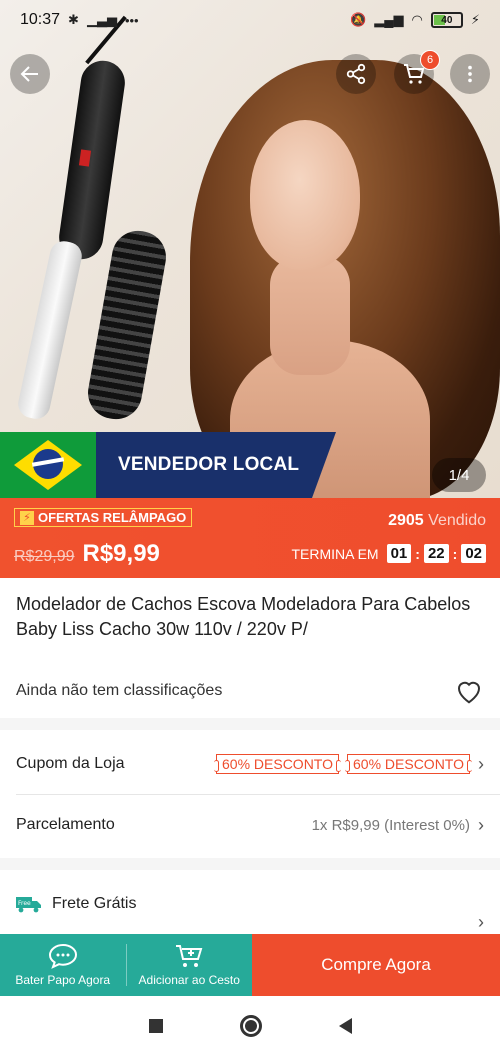 The height and width of the screenshot is (1056, 500). I want to click on truck-icon: Free, so click(28, 905).